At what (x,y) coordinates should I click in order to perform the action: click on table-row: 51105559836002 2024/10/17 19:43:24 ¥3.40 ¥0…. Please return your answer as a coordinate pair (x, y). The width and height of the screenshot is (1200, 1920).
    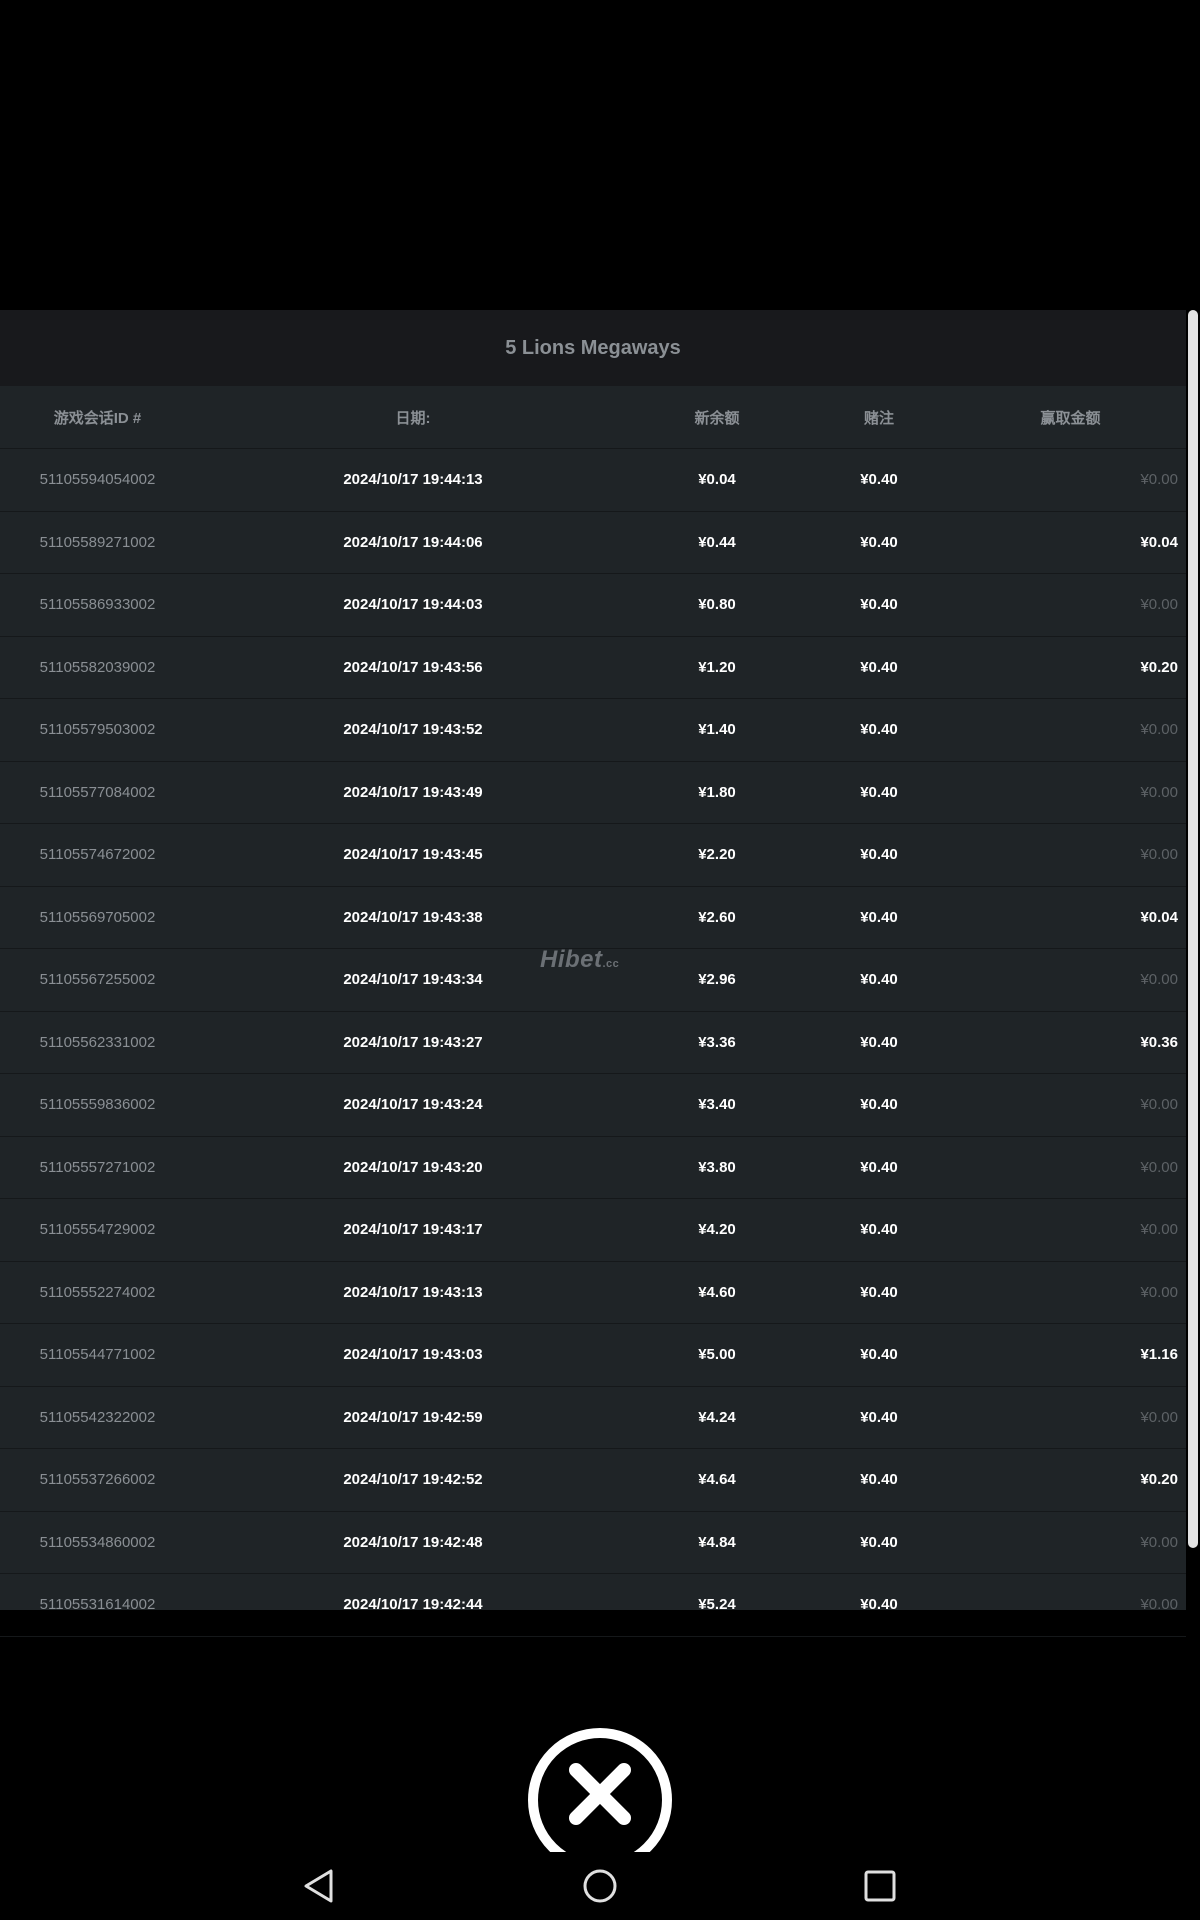
    Looking at the image, I should click on (593, 1105).